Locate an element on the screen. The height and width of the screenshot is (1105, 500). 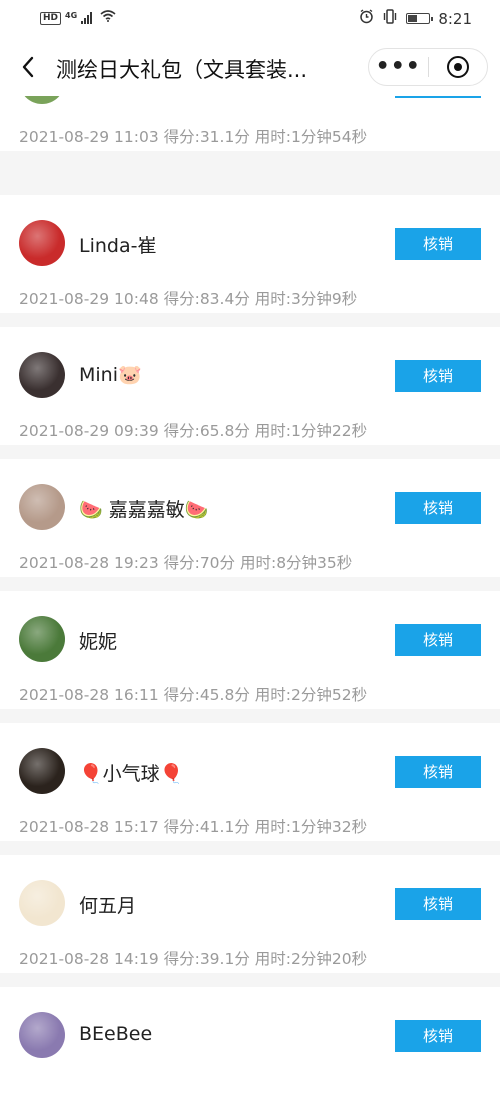
record-meta: 2021-08-29 11:03 得分:31.1分 用时:1分钟54秒 is located at coordinates (193, 137).